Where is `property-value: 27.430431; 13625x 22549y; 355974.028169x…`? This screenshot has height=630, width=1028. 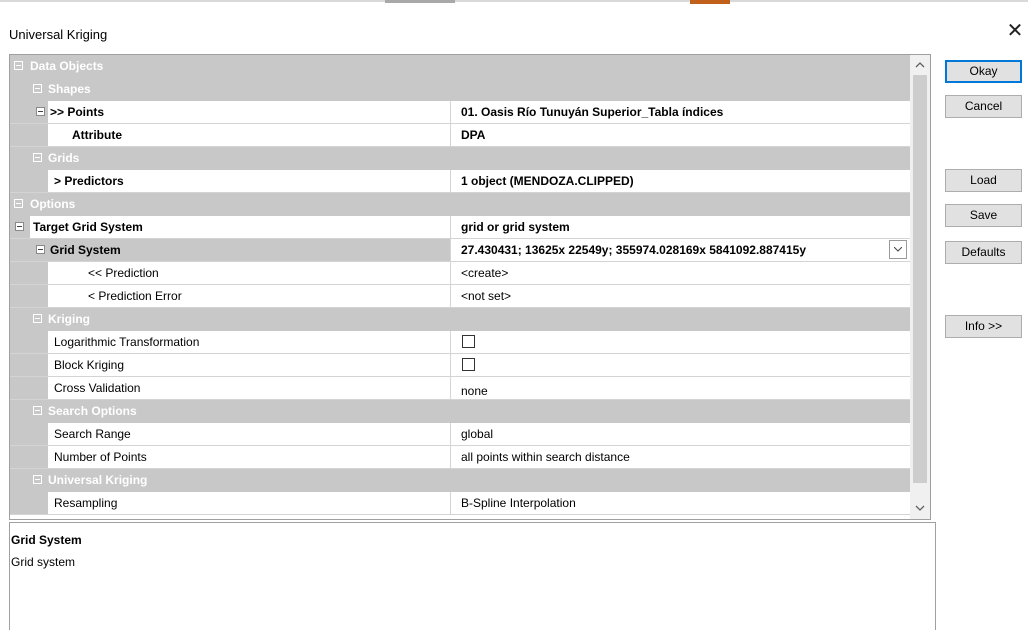
property-value: 27.430431; 13625x 22549y; 355974.028169x… is located at coordinates (633, 250).